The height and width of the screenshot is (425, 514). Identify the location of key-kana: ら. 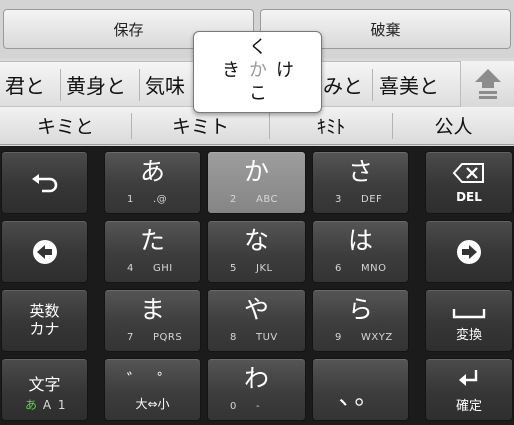
(360, 309).